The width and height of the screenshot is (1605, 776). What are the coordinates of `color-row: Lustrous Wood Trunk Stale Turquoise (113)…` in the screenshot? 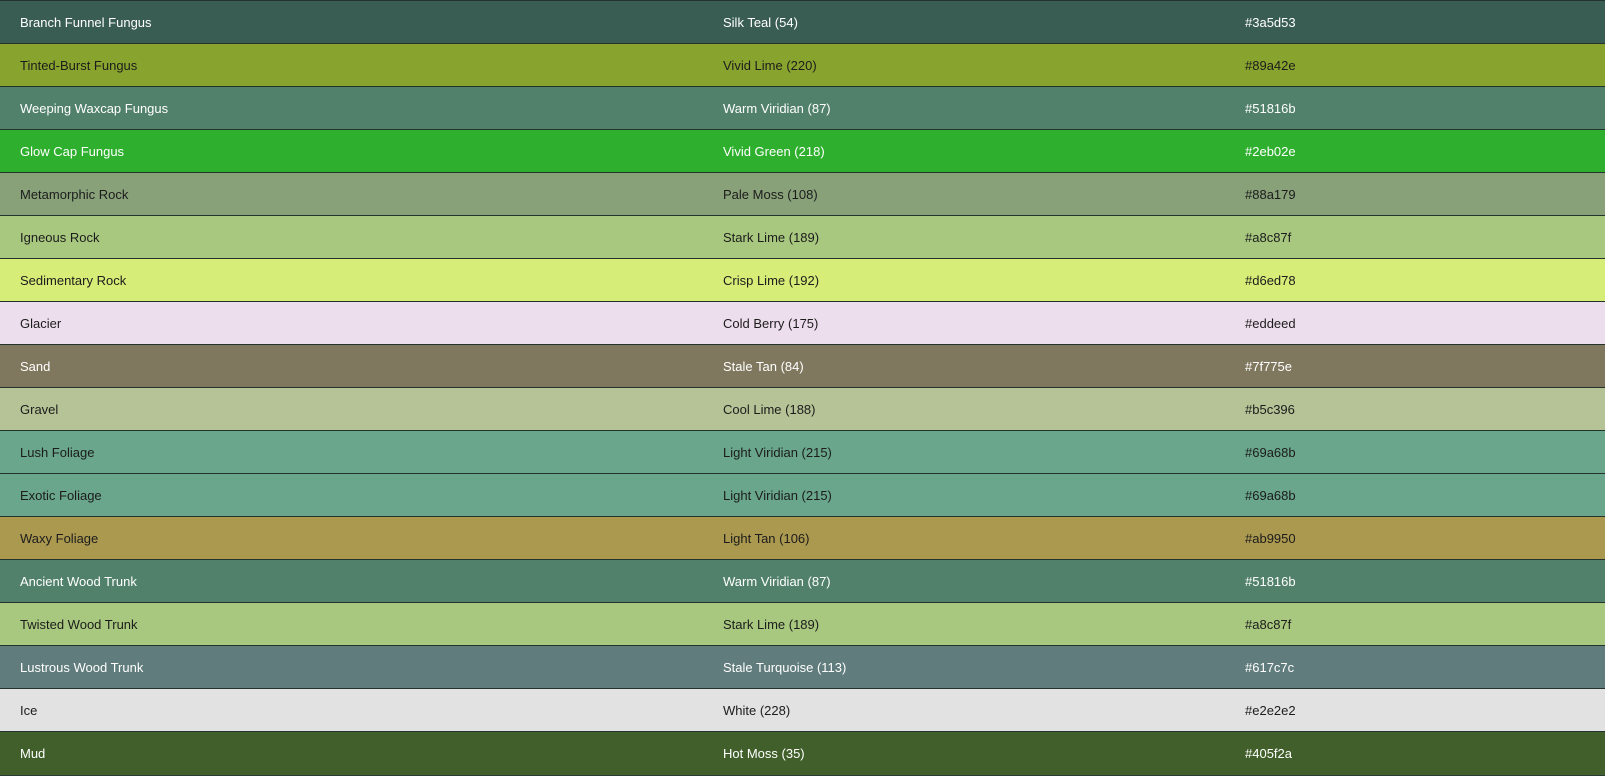 It's located at (802, 667).